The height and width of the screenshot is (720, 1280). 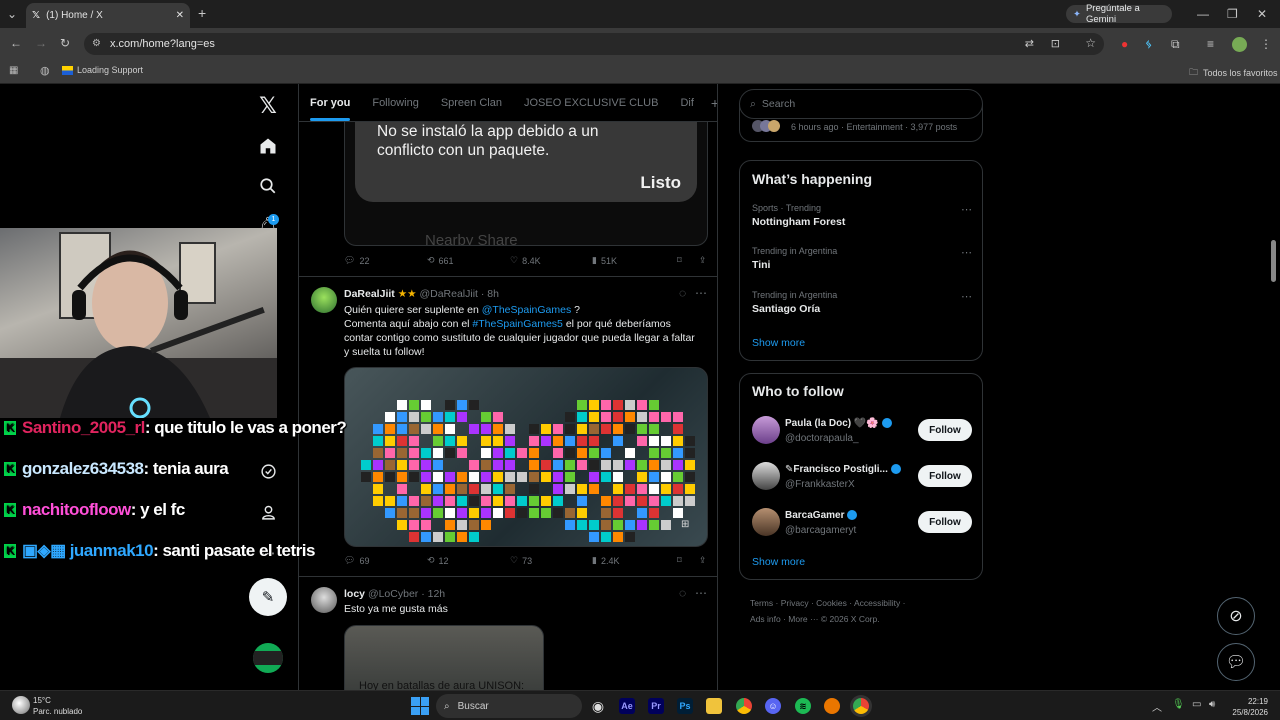 What do you see at coordinates (1239, 44) in the screenshot?
I see `profile-avatar` at bounding box center [1239, 44].